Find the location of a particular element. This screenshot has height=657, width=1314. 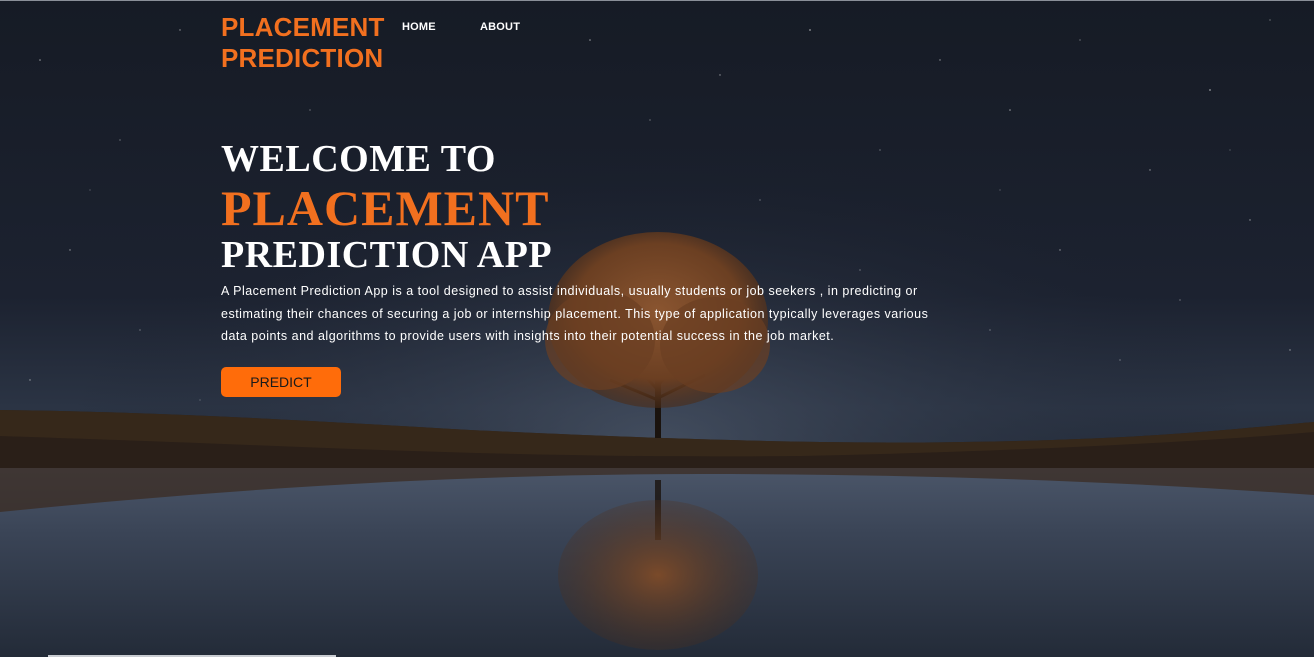

predict-button: PREDICT is located at coordinates (281, 382).